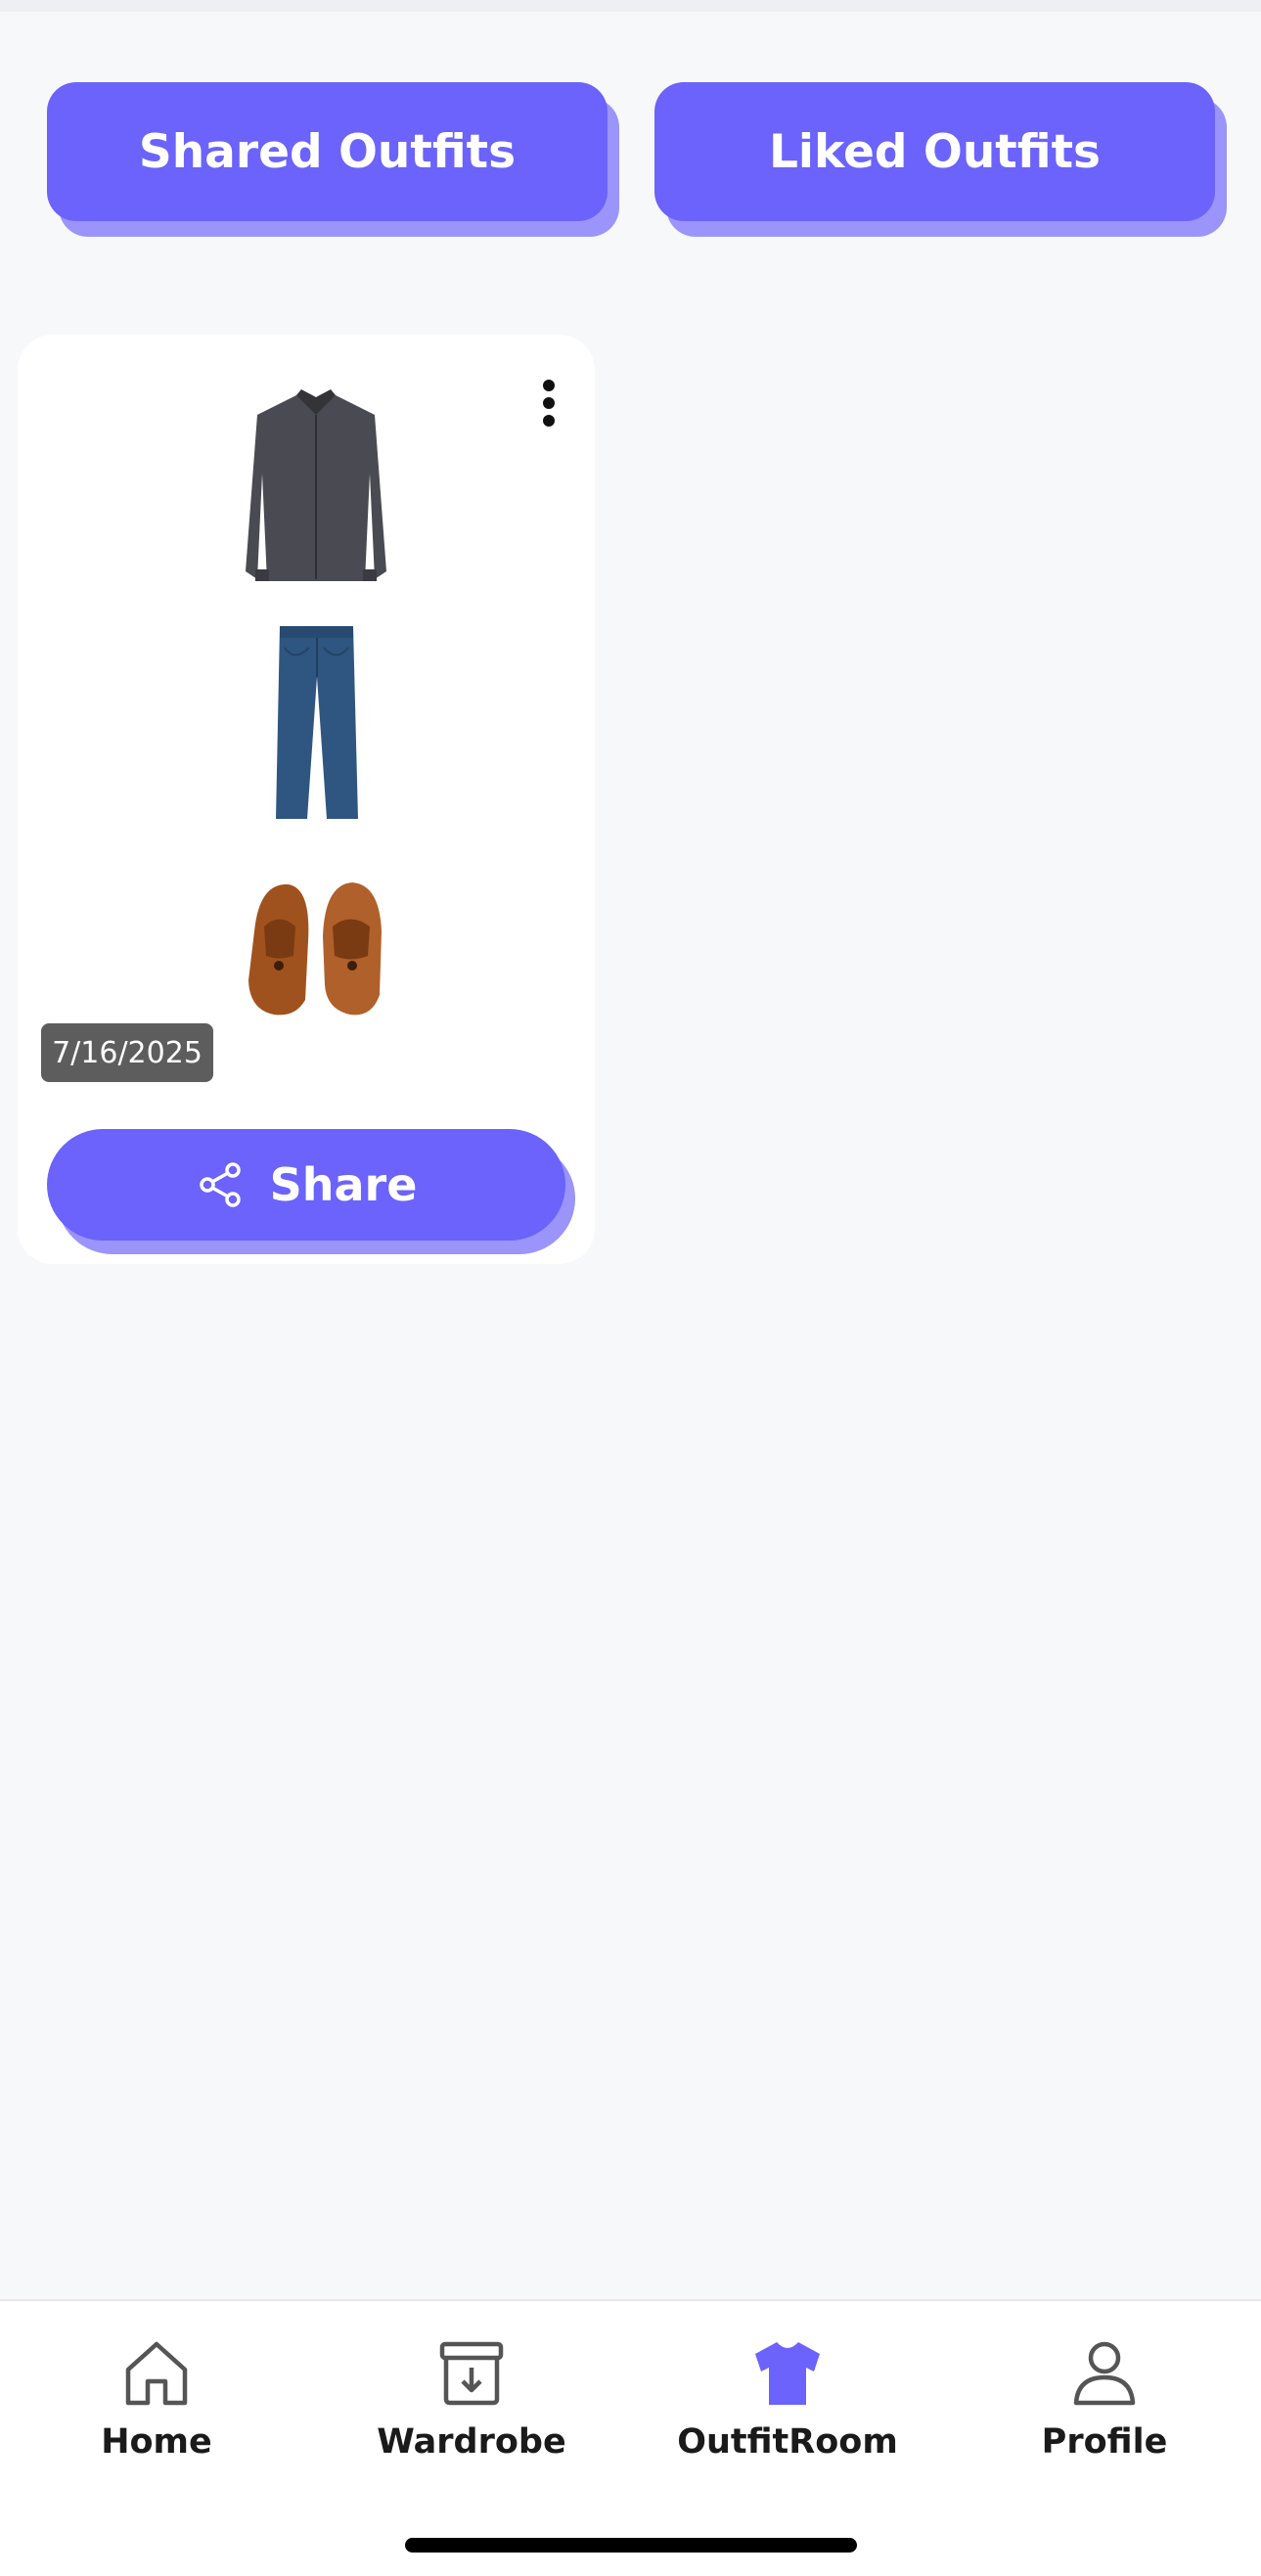 This screenshot has height=2576, width=1261. What do you see at coordinates (787, 2372) in the screenshot?
I see `tshirt-icon` at bounding box center [787, 2372].